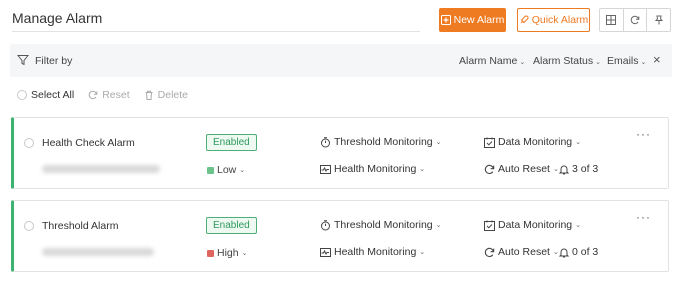 This screenshot has height=289, width=682. I want to click on severity-label: Low, so click(227, 170).